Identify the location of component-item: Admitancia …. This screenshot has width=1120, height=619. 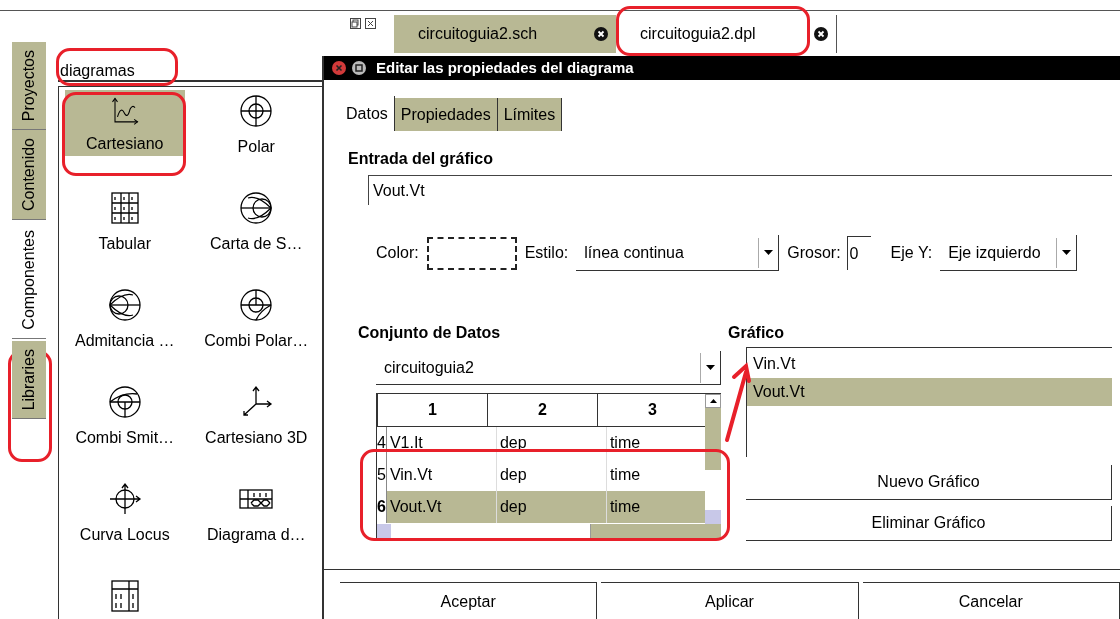
(125, 329).